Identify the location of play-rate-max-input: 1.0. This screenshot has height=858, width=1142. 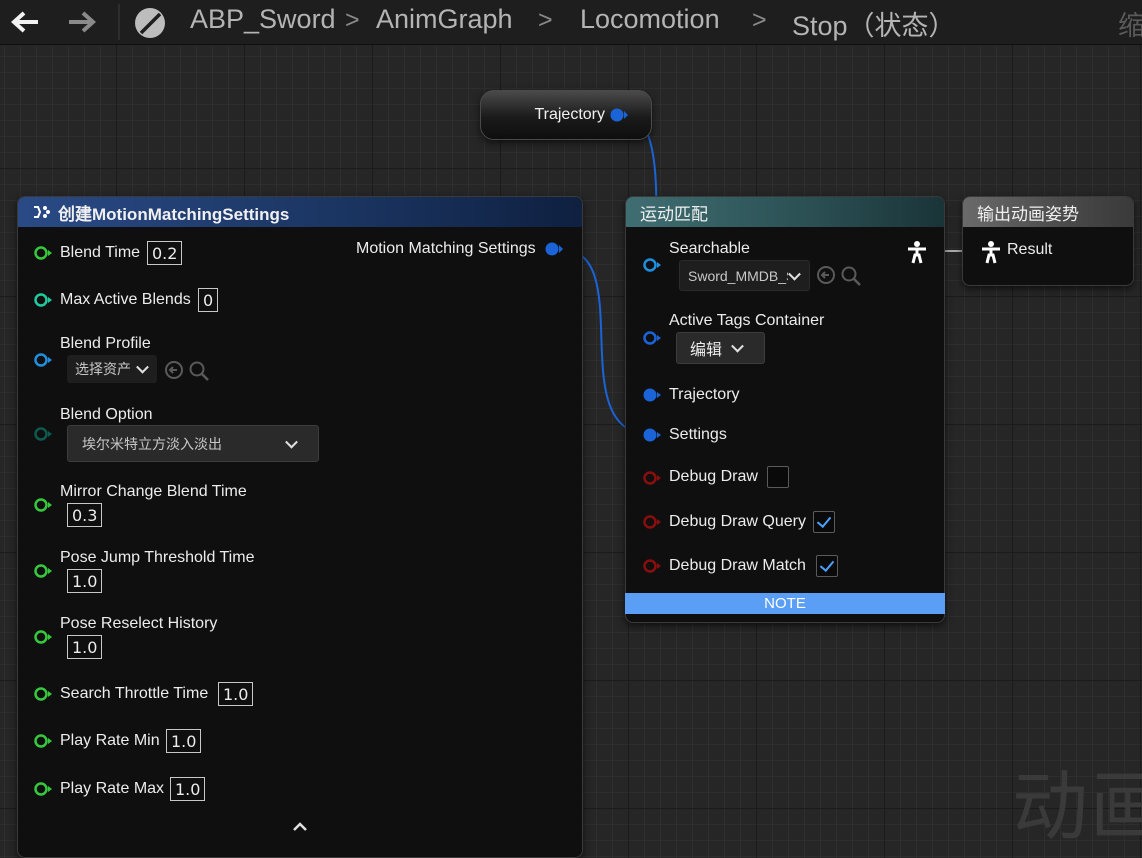
(188, 789).